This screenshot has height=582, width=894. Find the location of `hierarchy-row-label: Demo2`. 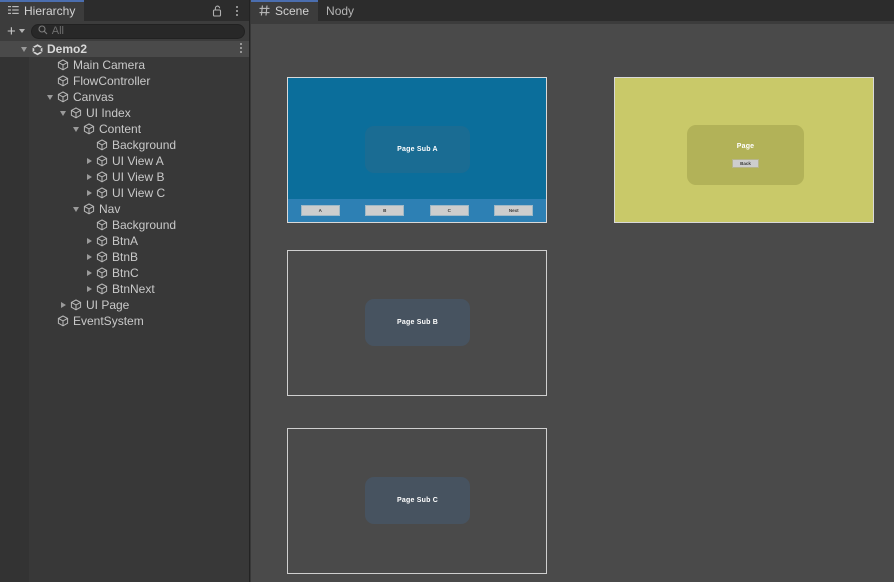

hierarchy-row-label: Demo2 is located at coordinates (67, 49).